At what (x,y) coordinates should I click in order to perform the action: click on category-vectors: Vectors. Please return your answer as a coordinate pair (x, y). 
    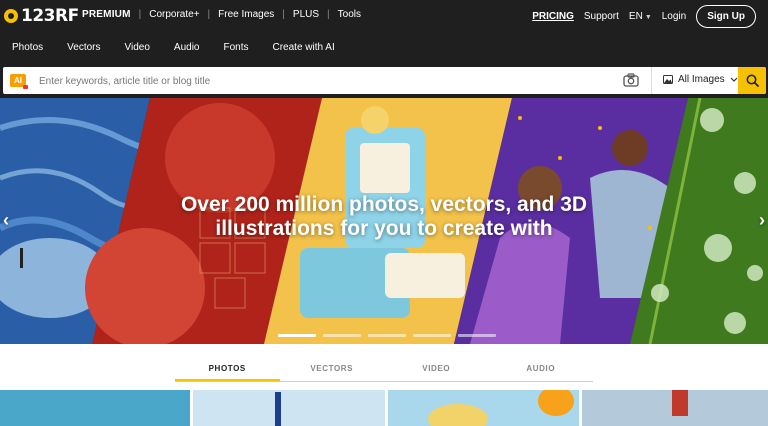
    Looking at the image, I should click on (83, 47).